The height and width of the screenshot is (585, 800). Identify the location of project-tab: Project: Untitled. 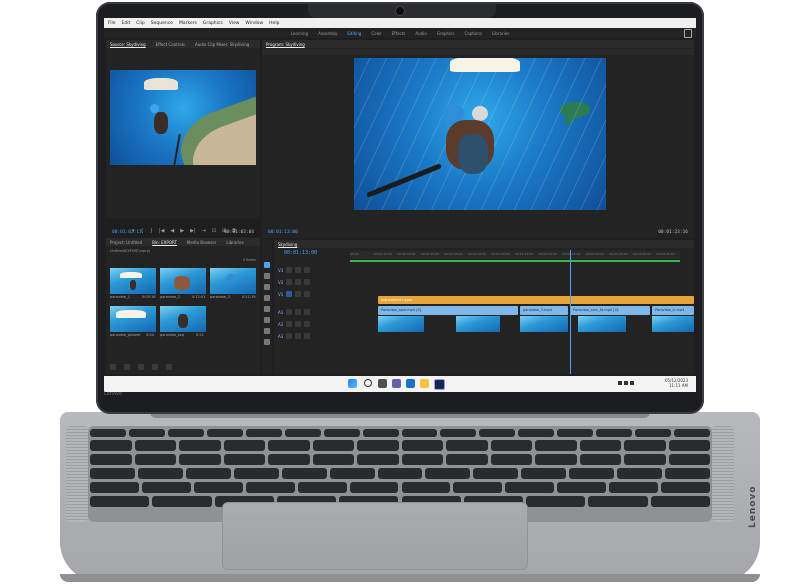
(126, 242).